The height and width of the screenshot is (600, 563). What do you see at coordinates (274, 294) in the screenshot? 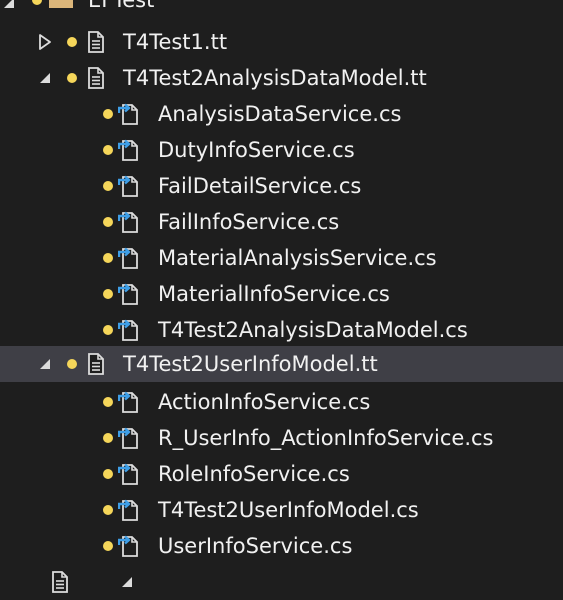
I see `cs-file-label: MaterialInfoService.cs` at bounding box center [274, 294].